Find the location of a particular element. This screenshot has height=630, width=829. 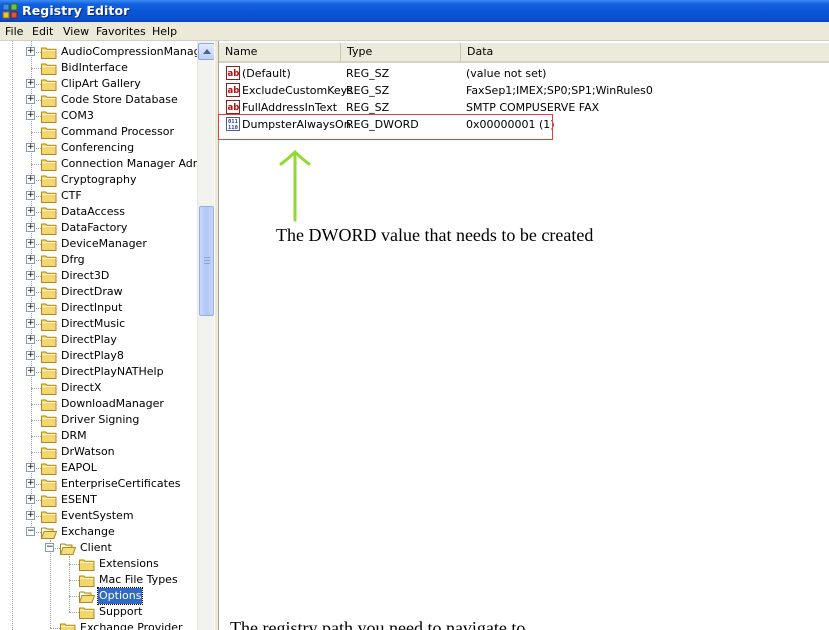

tree-item: + DirectDraw is located at coordinates (109, 292).